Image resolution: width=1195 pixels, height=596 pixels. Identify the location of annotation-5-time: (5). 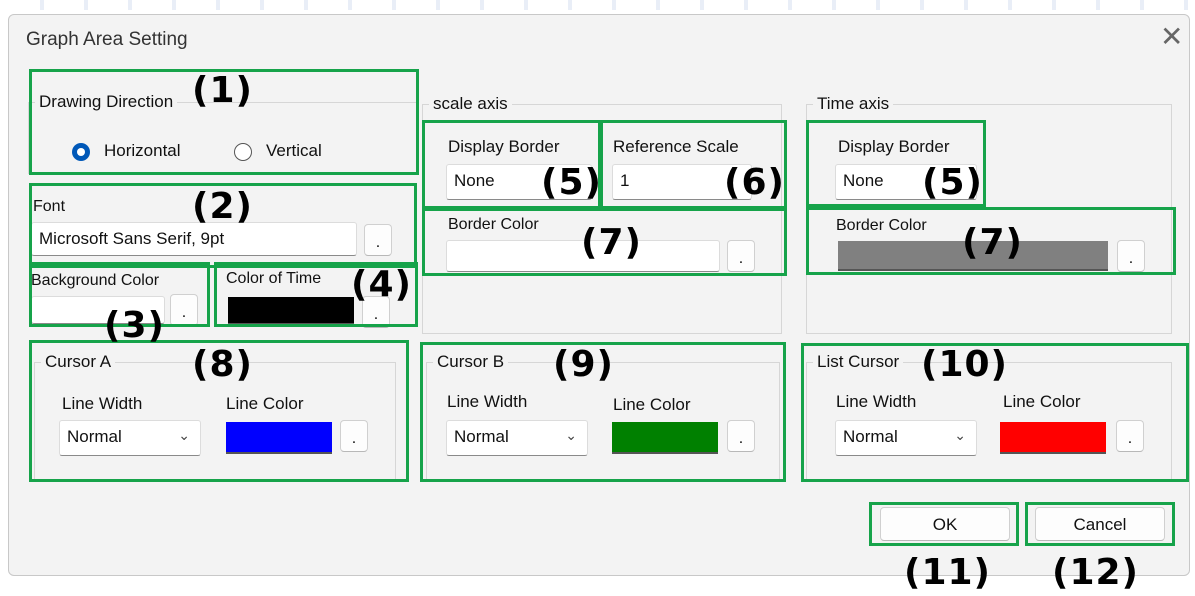
(952, 182).